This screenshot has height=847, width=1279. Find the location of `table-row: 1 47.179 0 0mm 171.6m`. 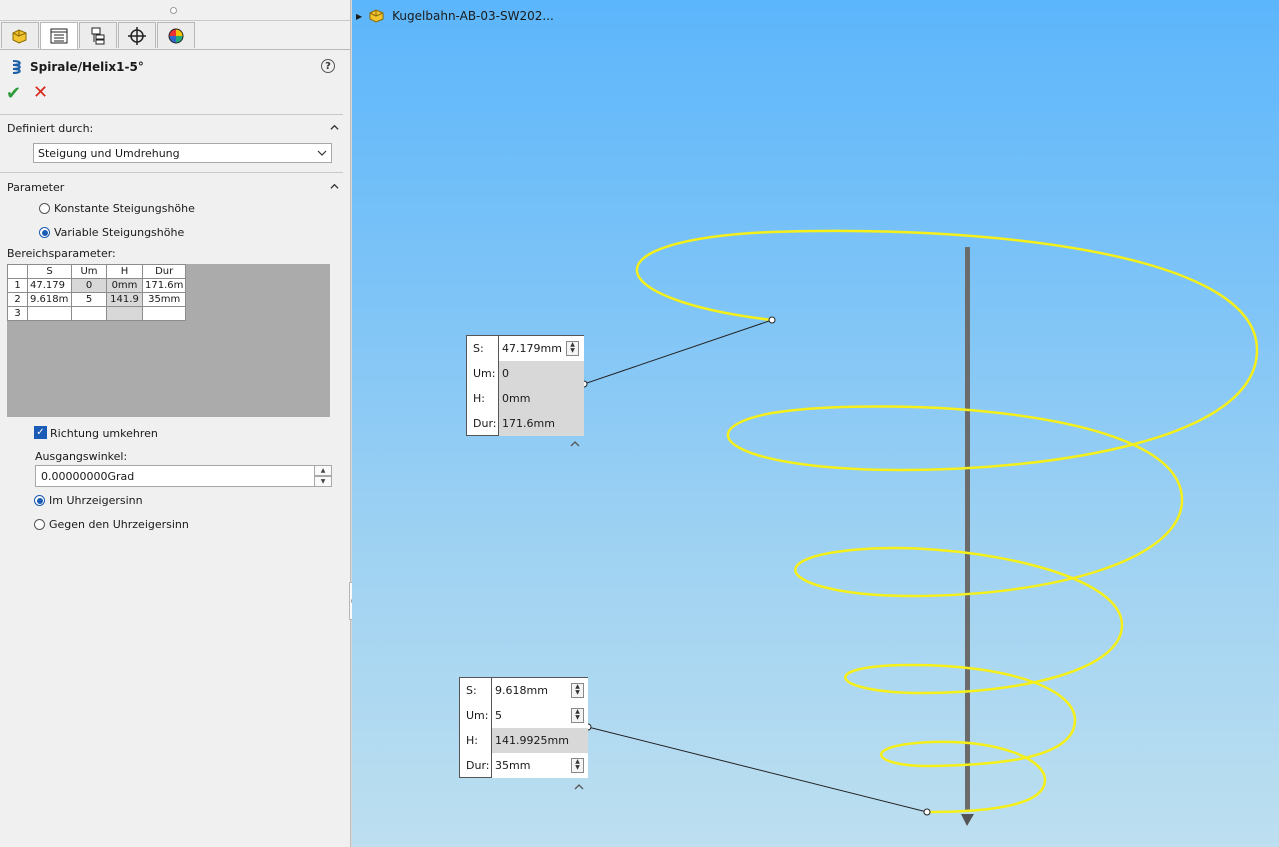

table-row: 1 47.179 0 0mm 171.6m is located at coordinates (97, 285).